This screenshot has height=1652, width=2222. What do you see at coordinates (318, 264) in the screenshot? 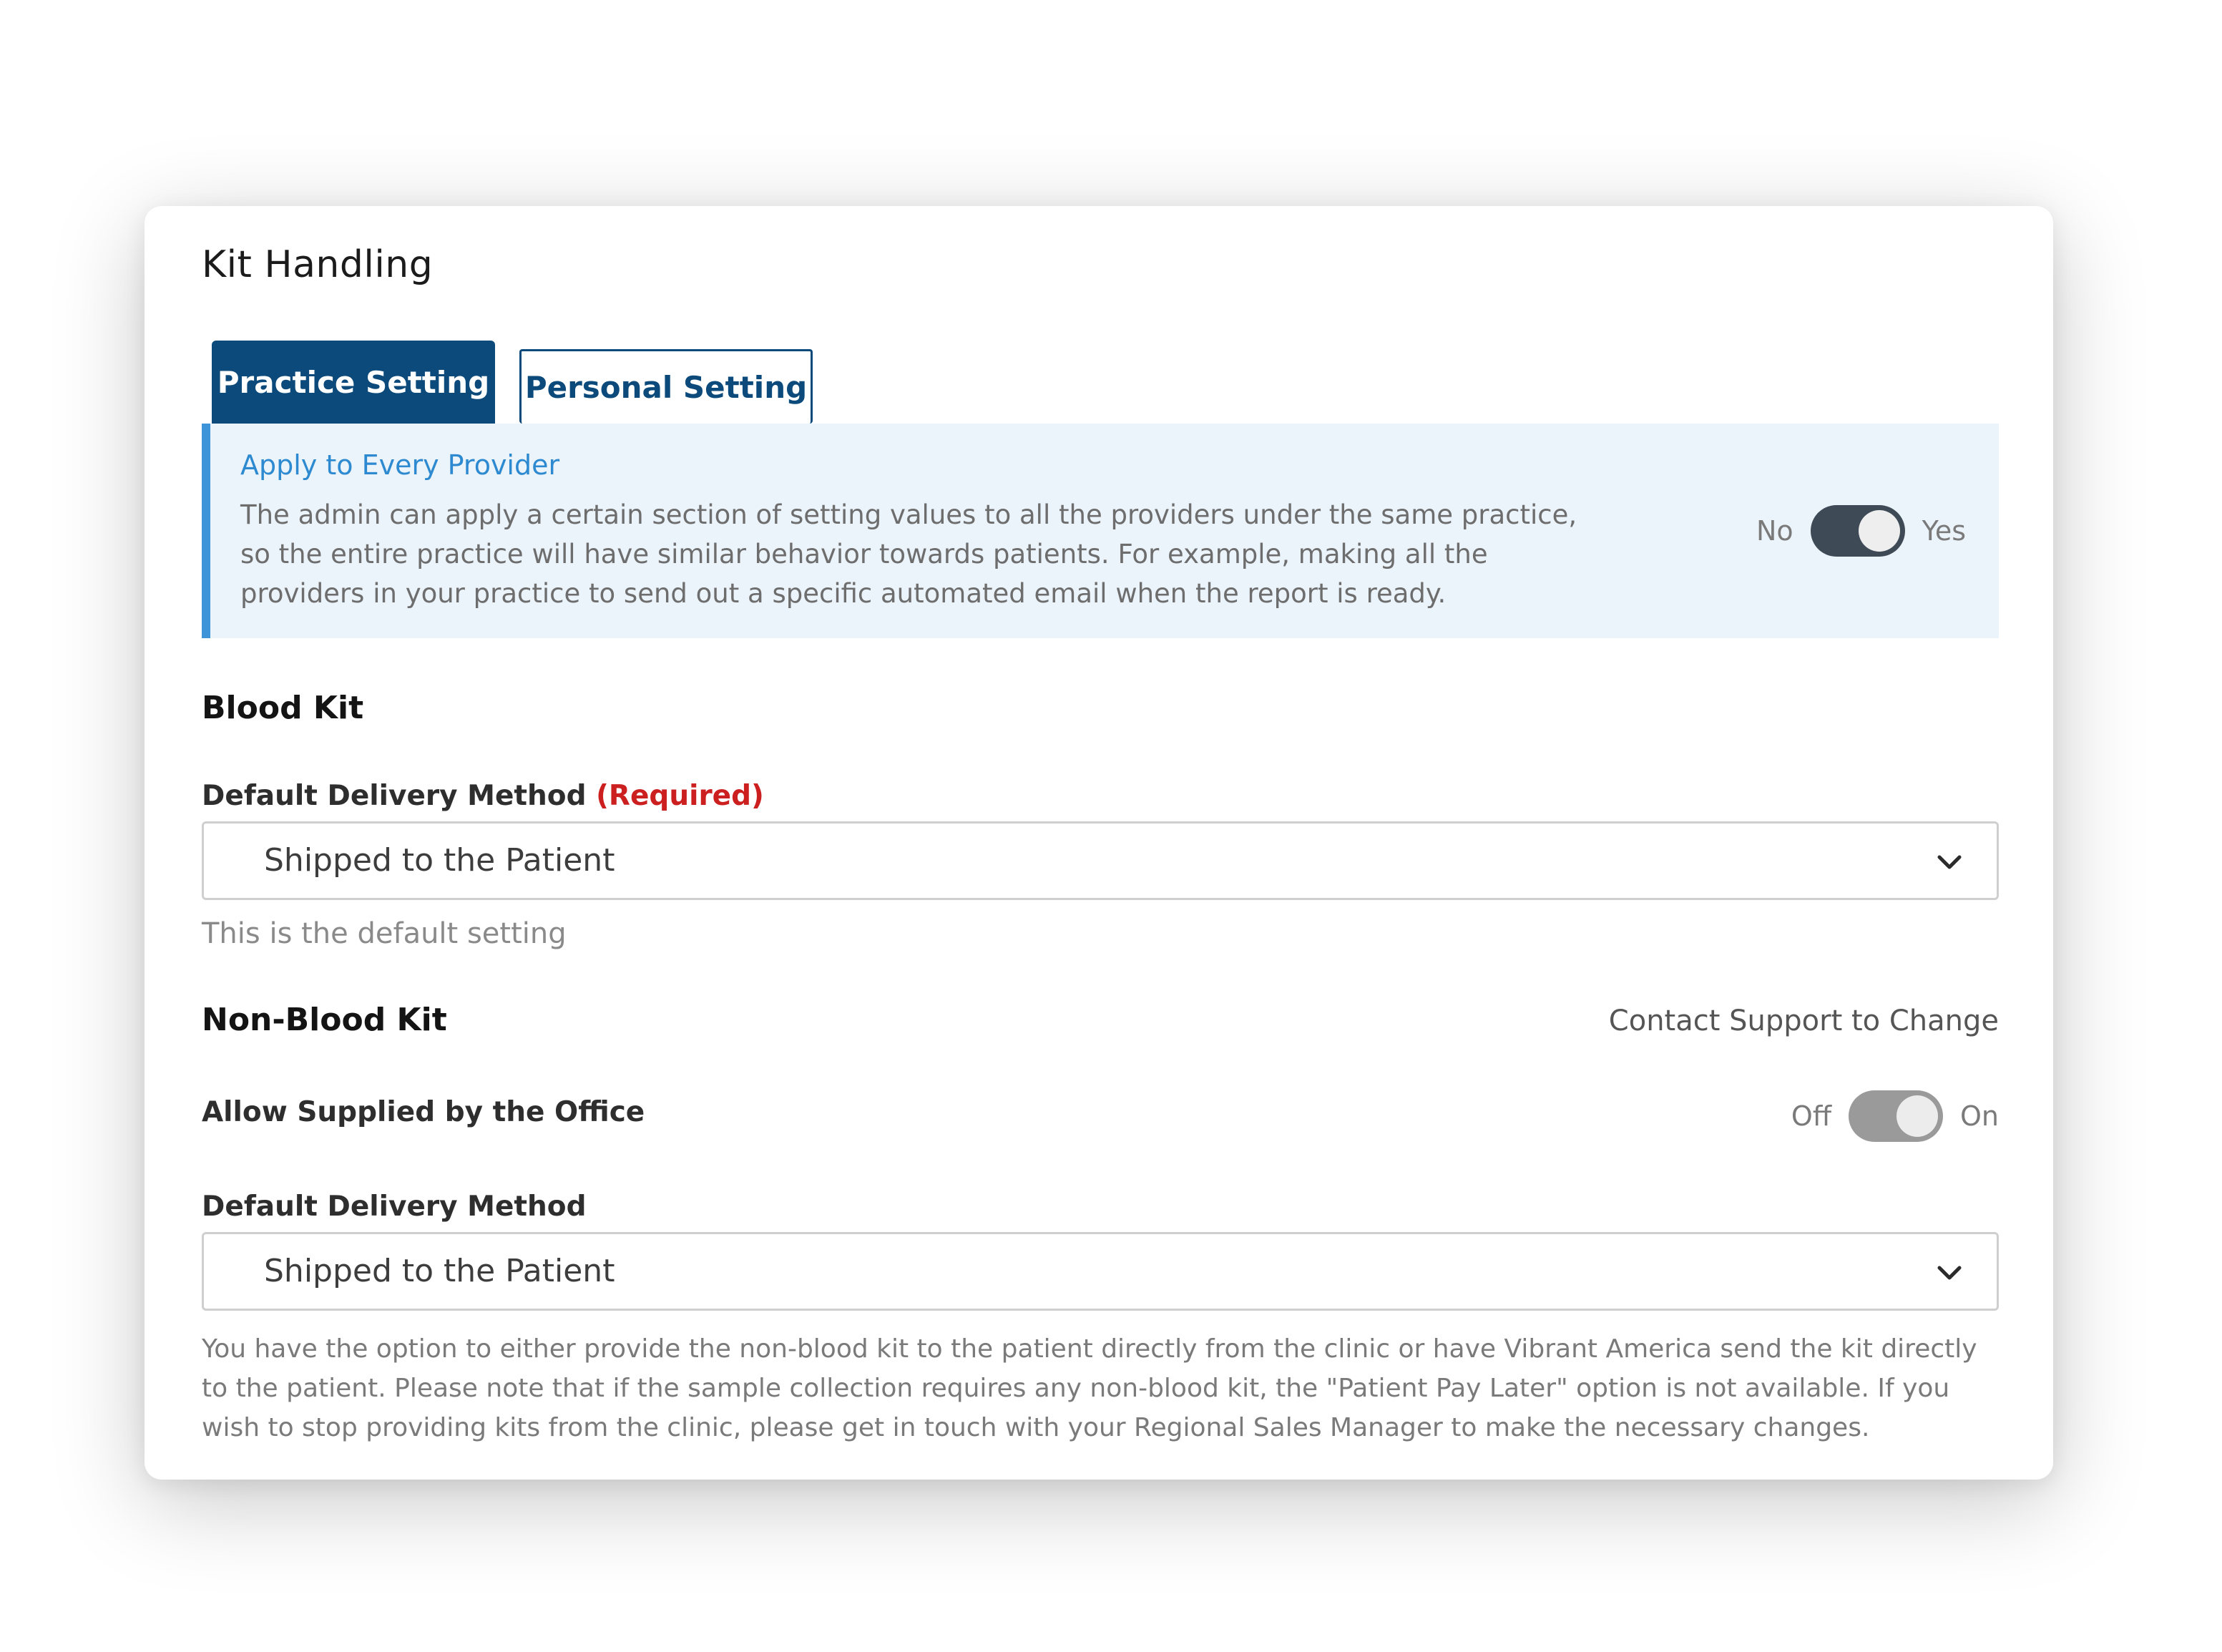
I see `panel-title: Kit Handling` at bounding box center [318, 264].